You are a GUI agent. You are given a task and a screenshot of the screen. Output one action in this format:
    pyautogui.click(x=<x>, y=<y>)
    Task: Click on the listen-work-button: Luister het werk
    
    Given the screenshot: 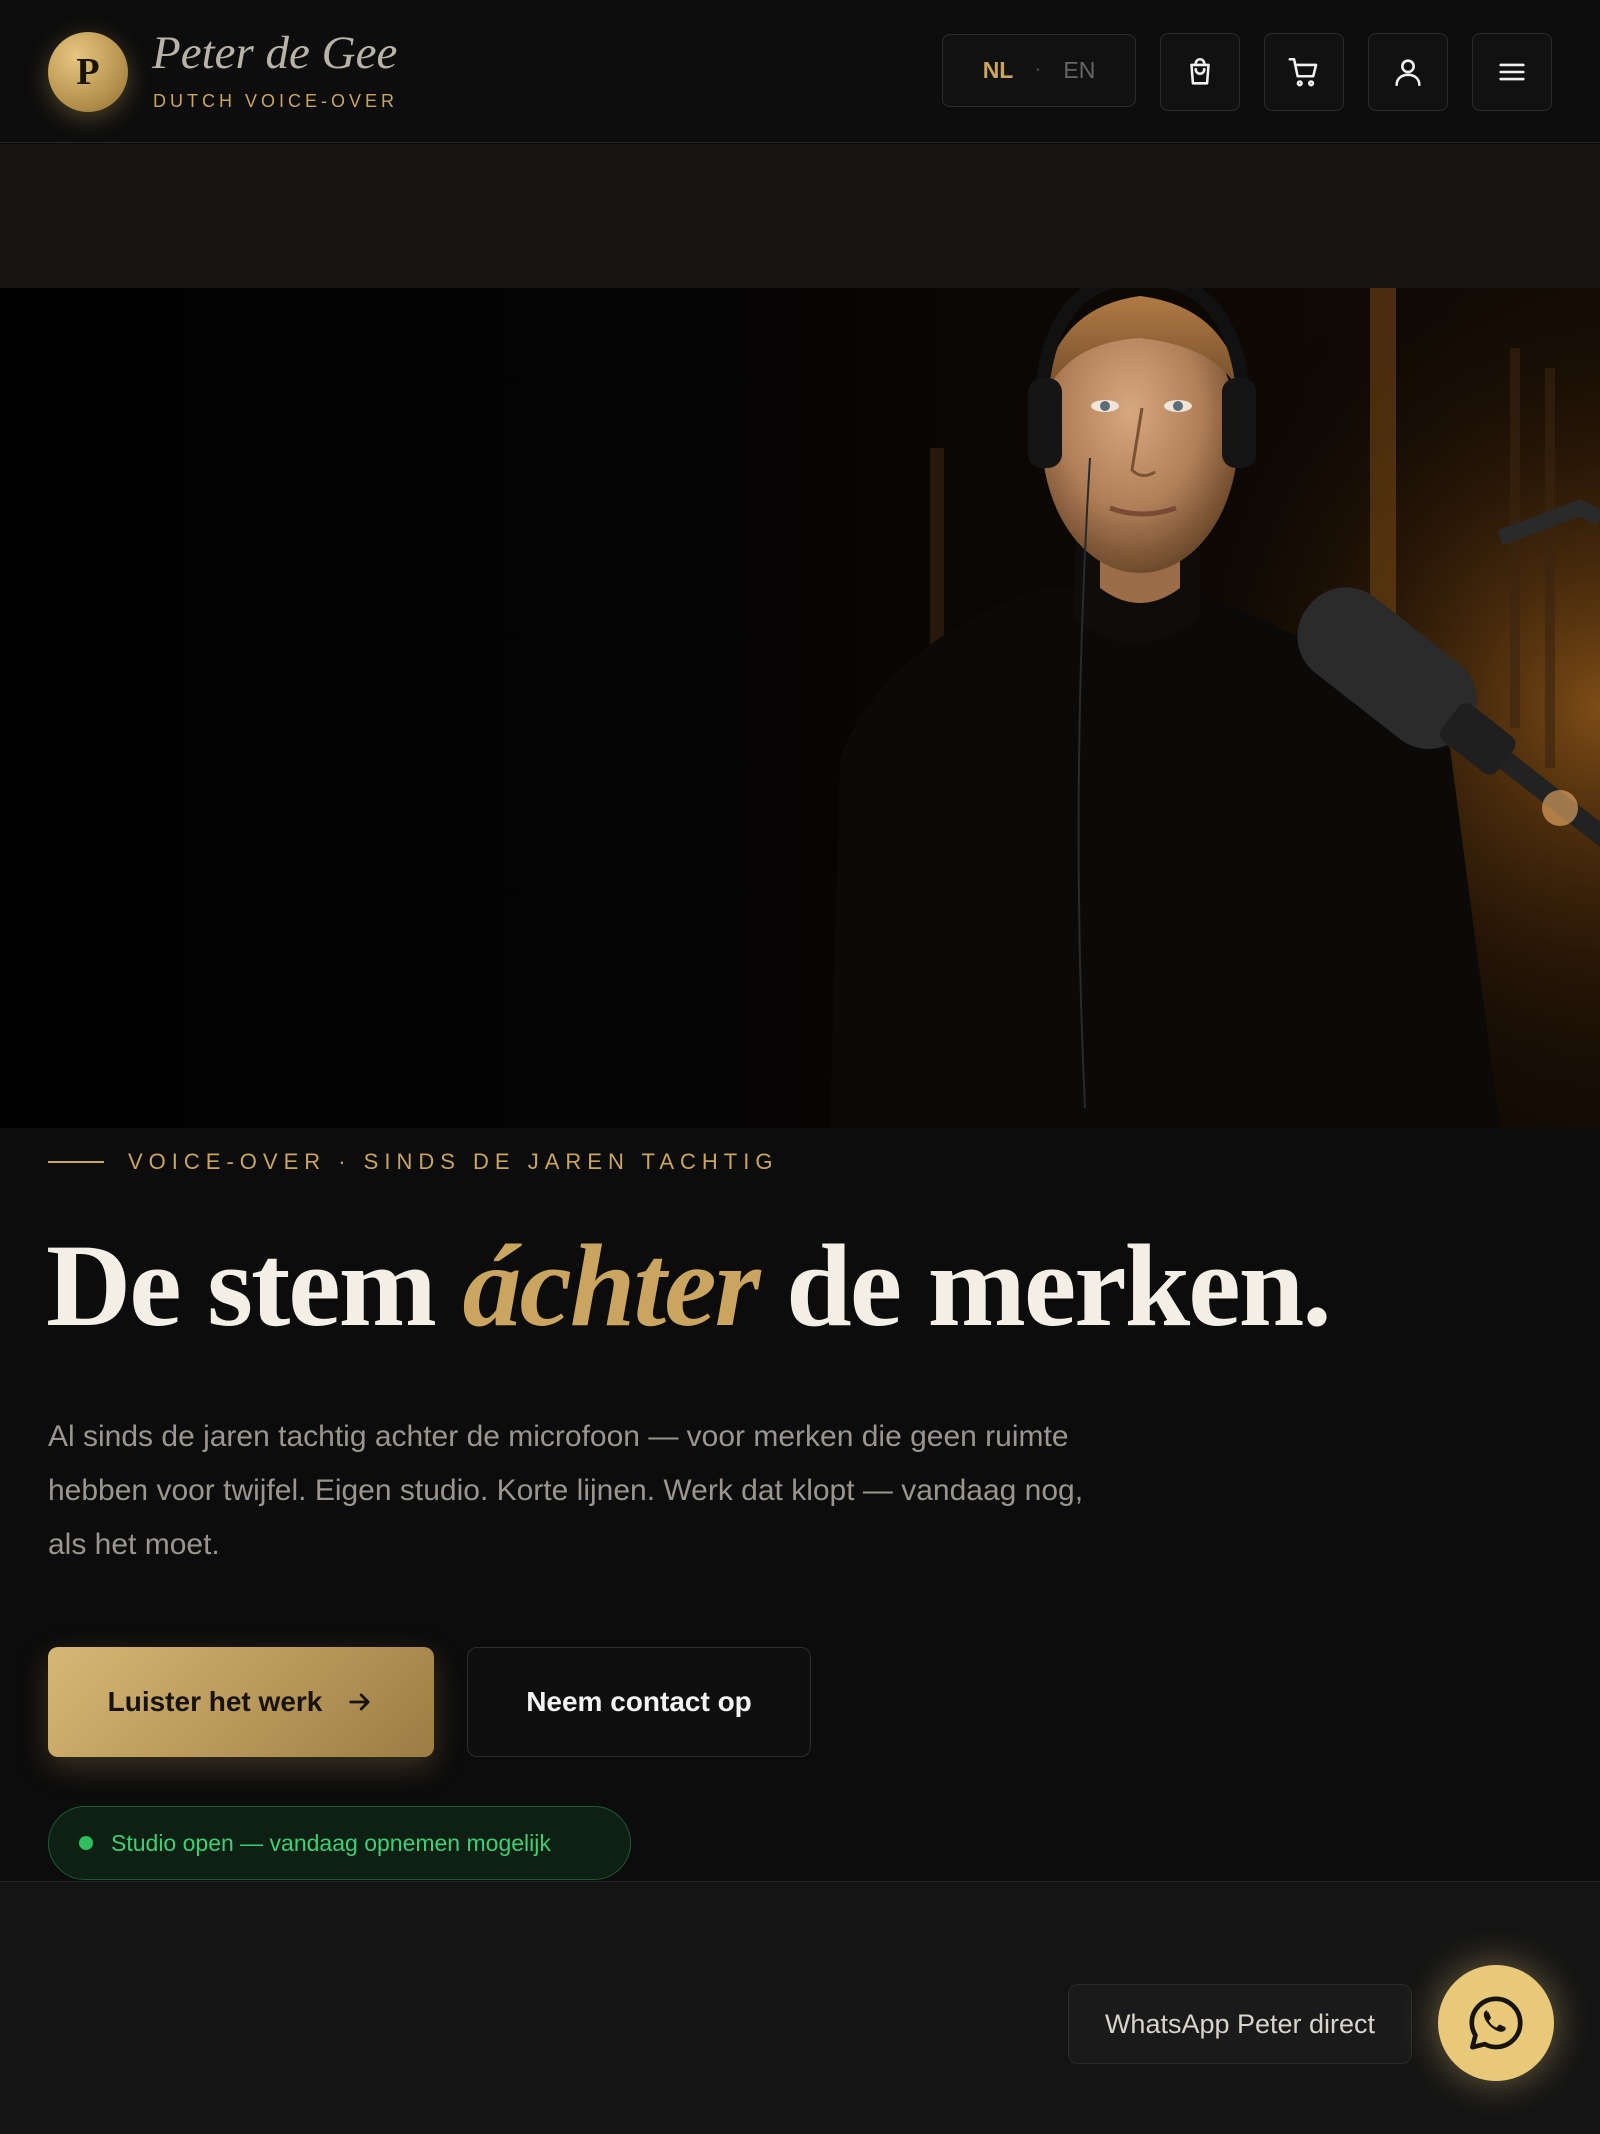 What is the action you would take?
    pyautogui.click(x=241, y=1702)
    